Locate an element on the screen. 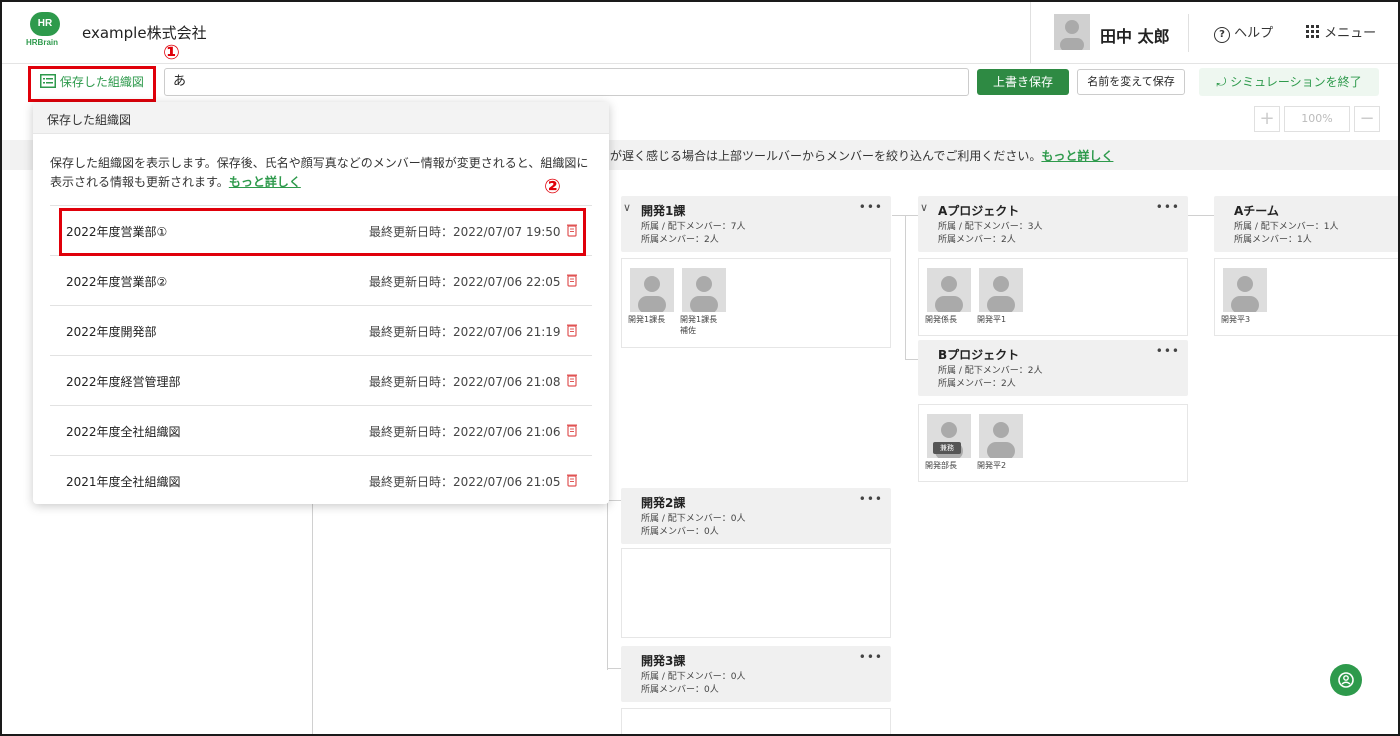 The height and width of the screenshot is (736, 1400). chart-name: 2021年度全社組織図 is located at coordinates (123, 482).